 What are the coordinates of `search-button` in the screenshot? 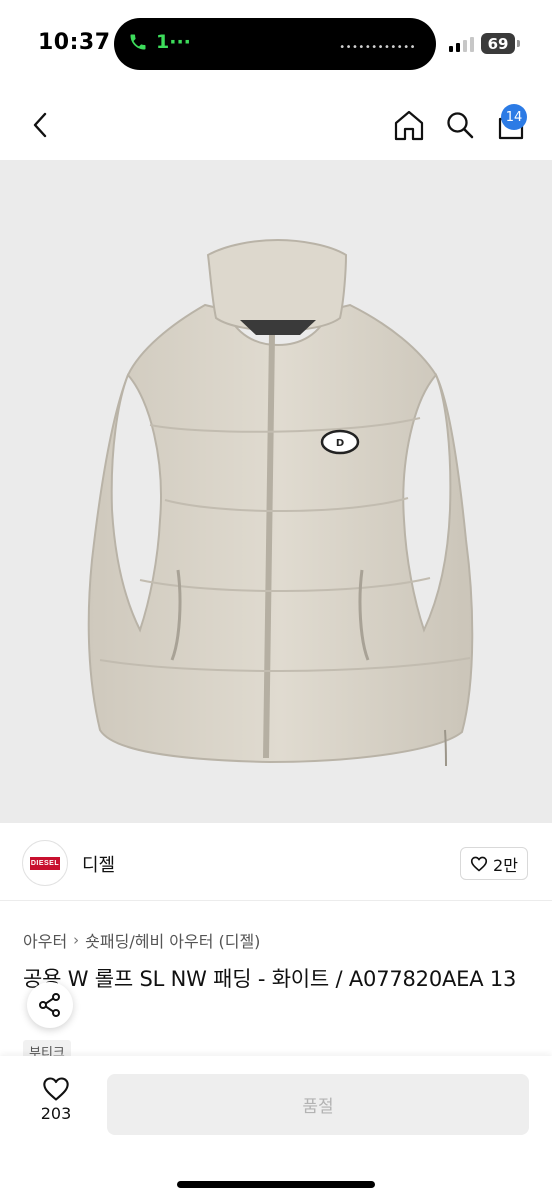 It's located at (460, 125).